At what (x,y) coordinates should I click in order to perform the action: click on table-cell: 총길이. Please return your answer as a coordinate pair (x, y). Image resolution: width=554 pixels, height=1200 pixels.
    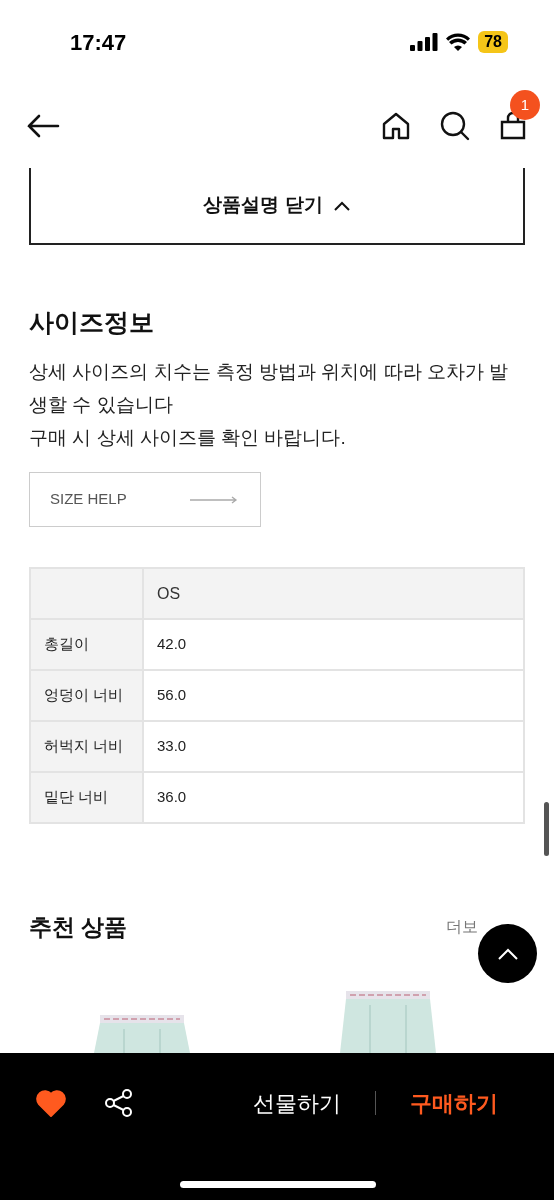
    Looking at the image, I should click on (86, 644).